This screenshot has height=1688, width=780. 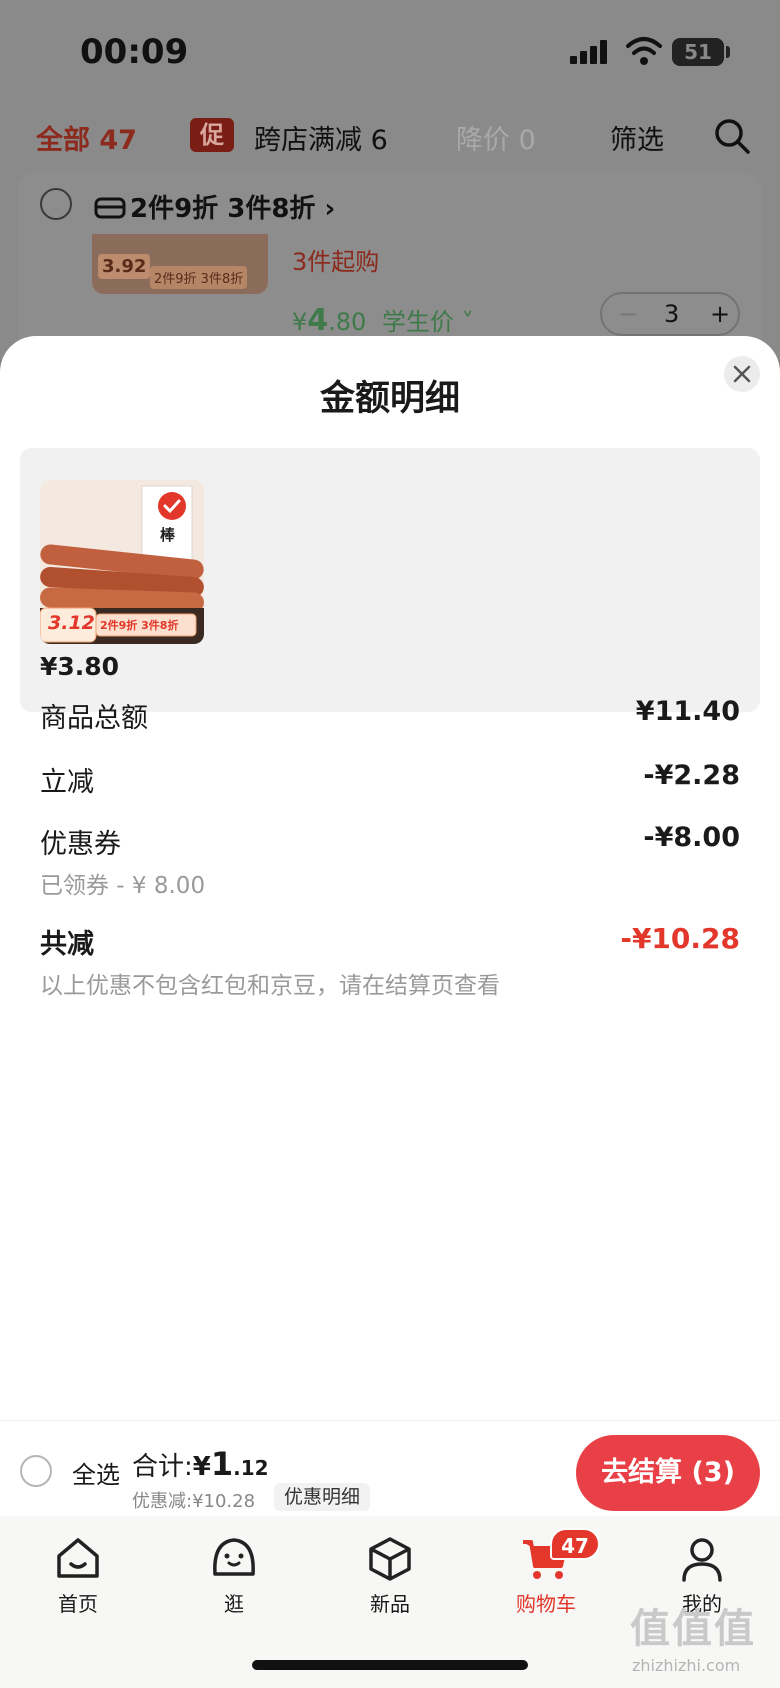 I want to click on shop-icon, so click(x=110, y=208).